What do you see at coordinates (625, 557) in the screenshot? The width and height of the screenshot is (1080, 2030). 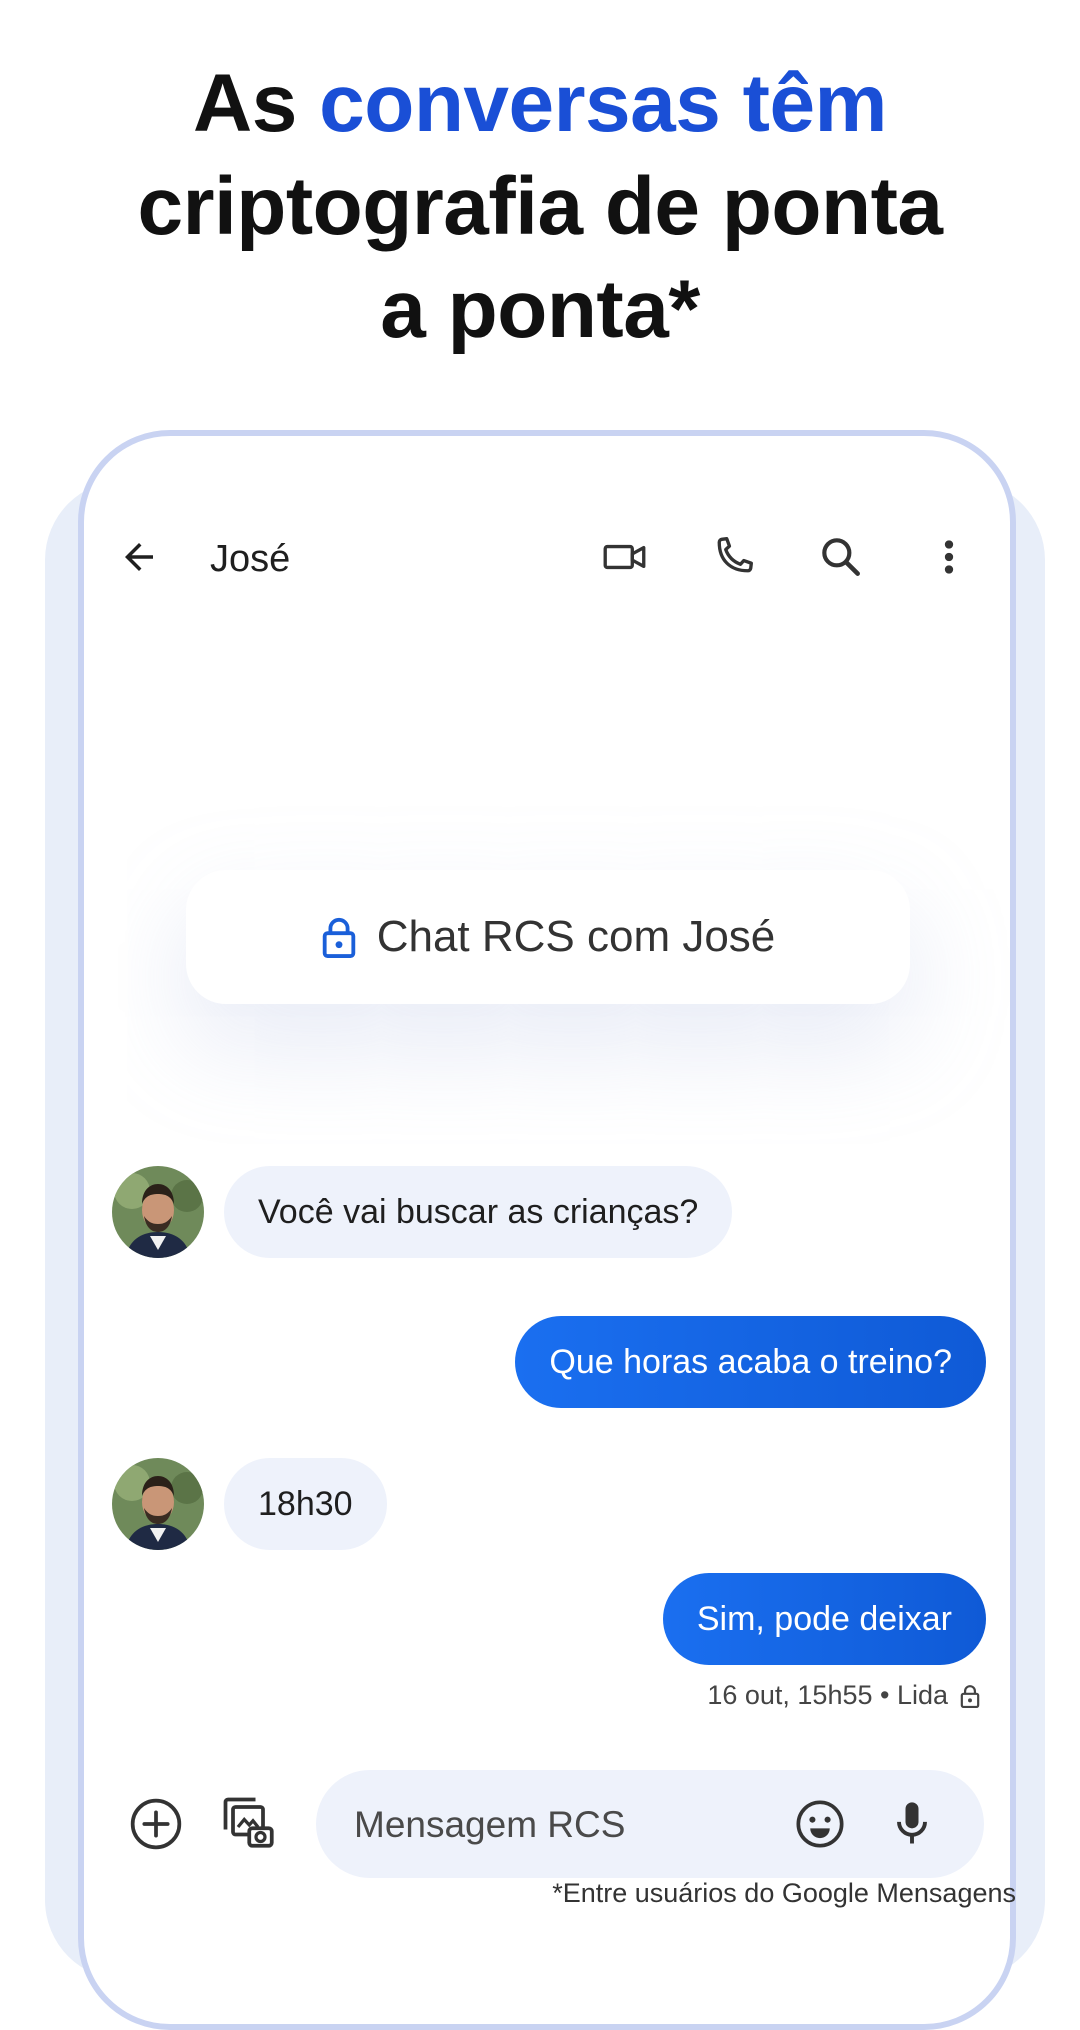 I see `video-call-icon` at bounding box center [625, 557].